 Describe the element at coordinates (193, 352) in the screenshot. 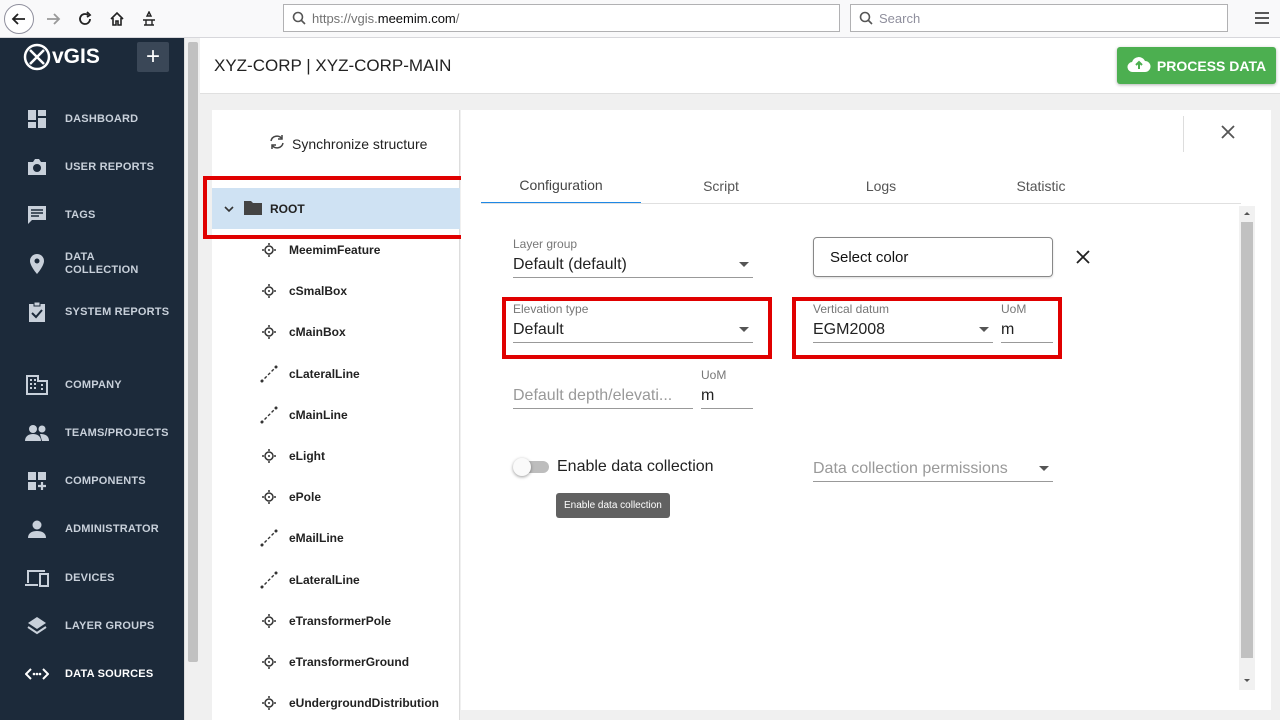

I see `sidebar-scroll-thumb` at that location.